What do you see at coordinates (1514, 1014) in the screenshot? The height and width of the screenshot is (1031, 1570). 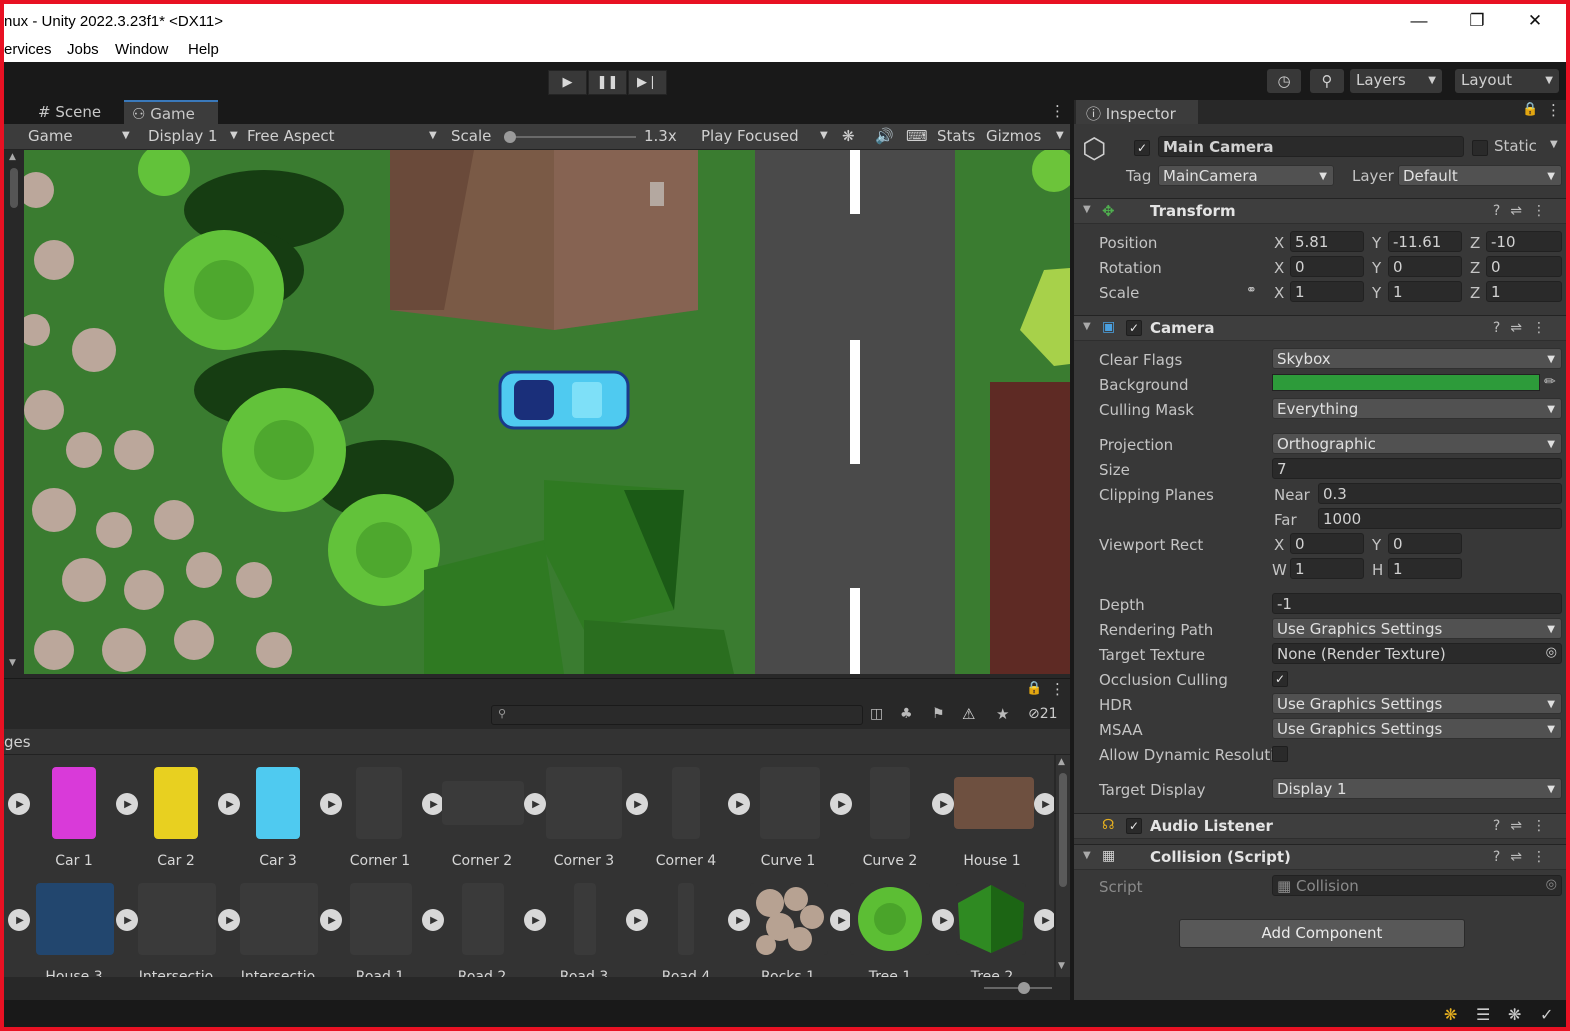 I see `debug-mode-icon: ❋` at bounding box center [1514, 1014].